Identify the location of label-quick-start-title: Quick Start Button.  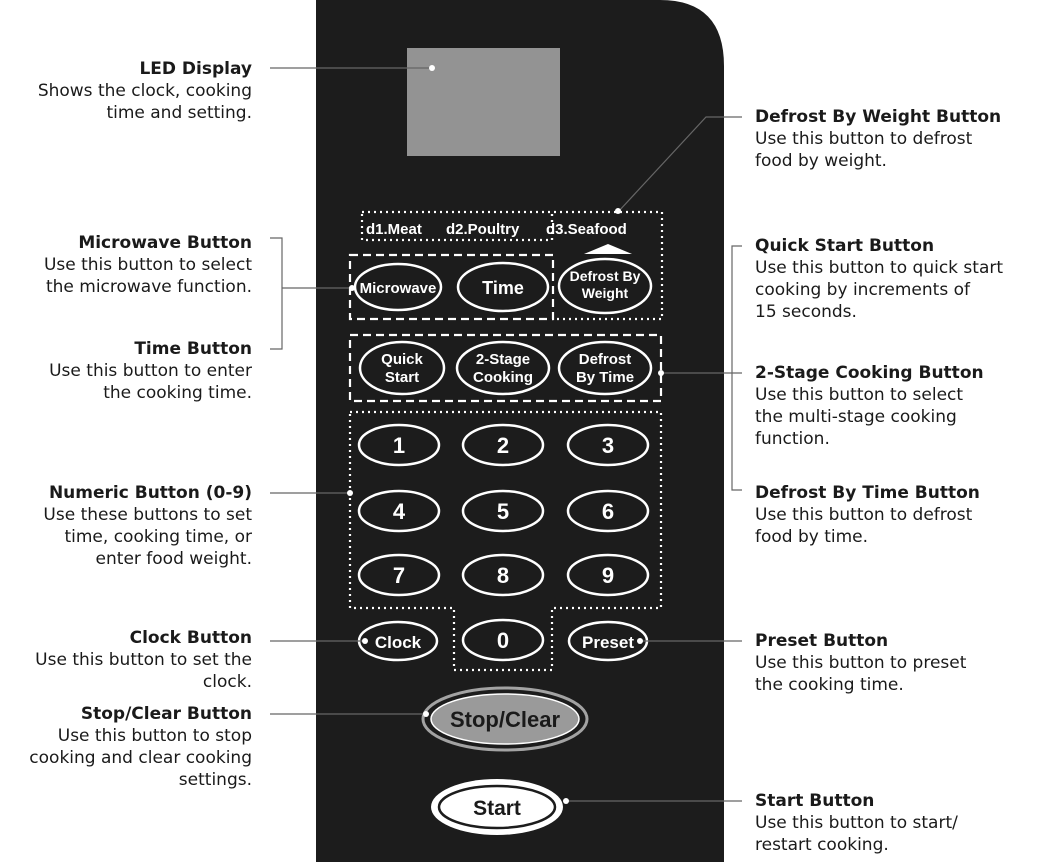
(845, 246).